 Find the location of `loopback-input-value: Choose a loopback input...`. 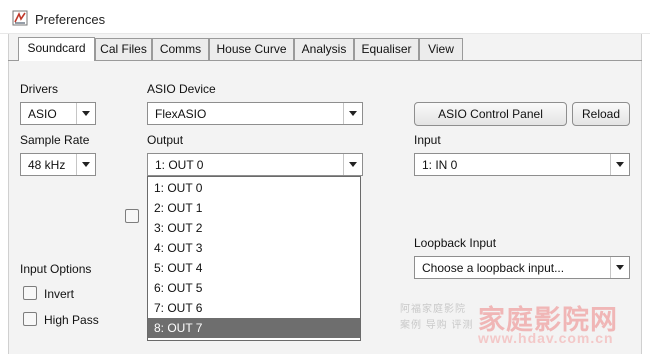

loopback-input-value: Choose a loopback input... is located at coordinates (493, 268).